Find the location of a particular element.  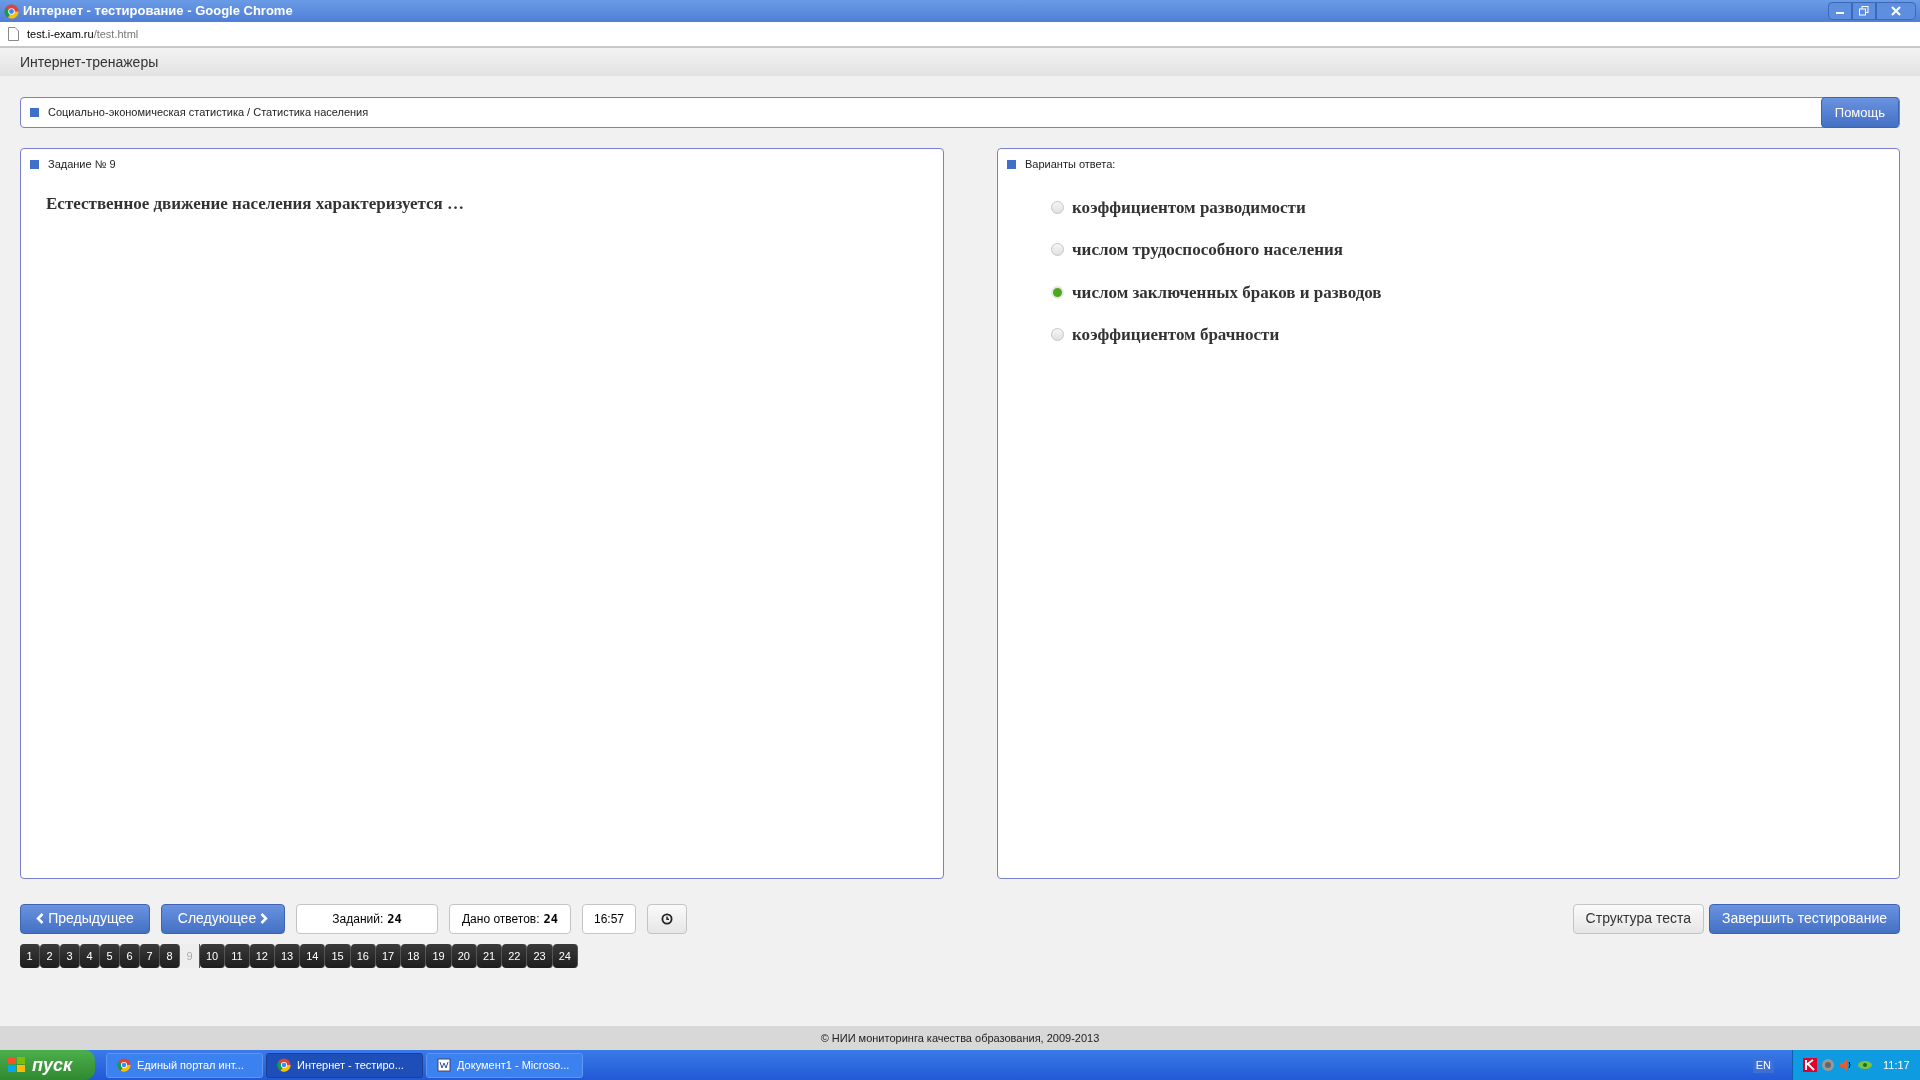

timer: 16:57 is located at coordinates (609, 918).